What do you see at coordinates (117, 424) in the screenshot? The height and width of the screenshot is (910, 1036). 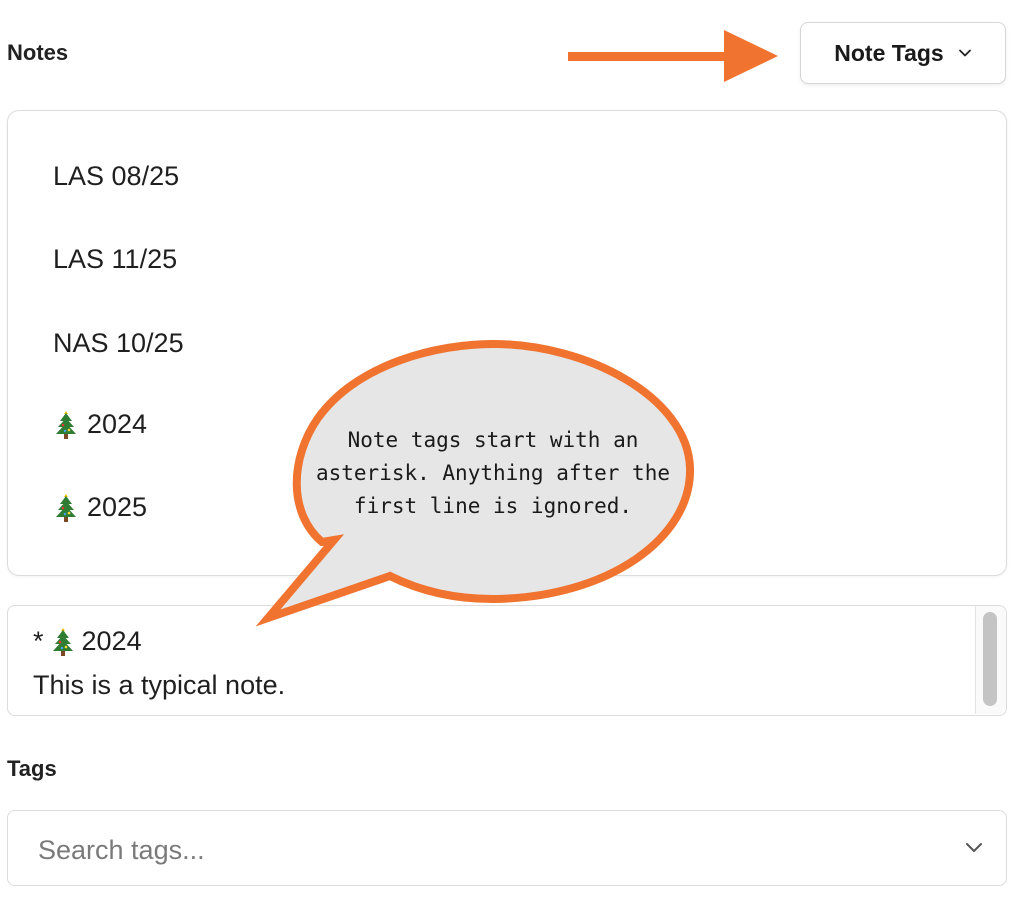 I see `tag-item-label: 2024` at bounding box center [117, 424].